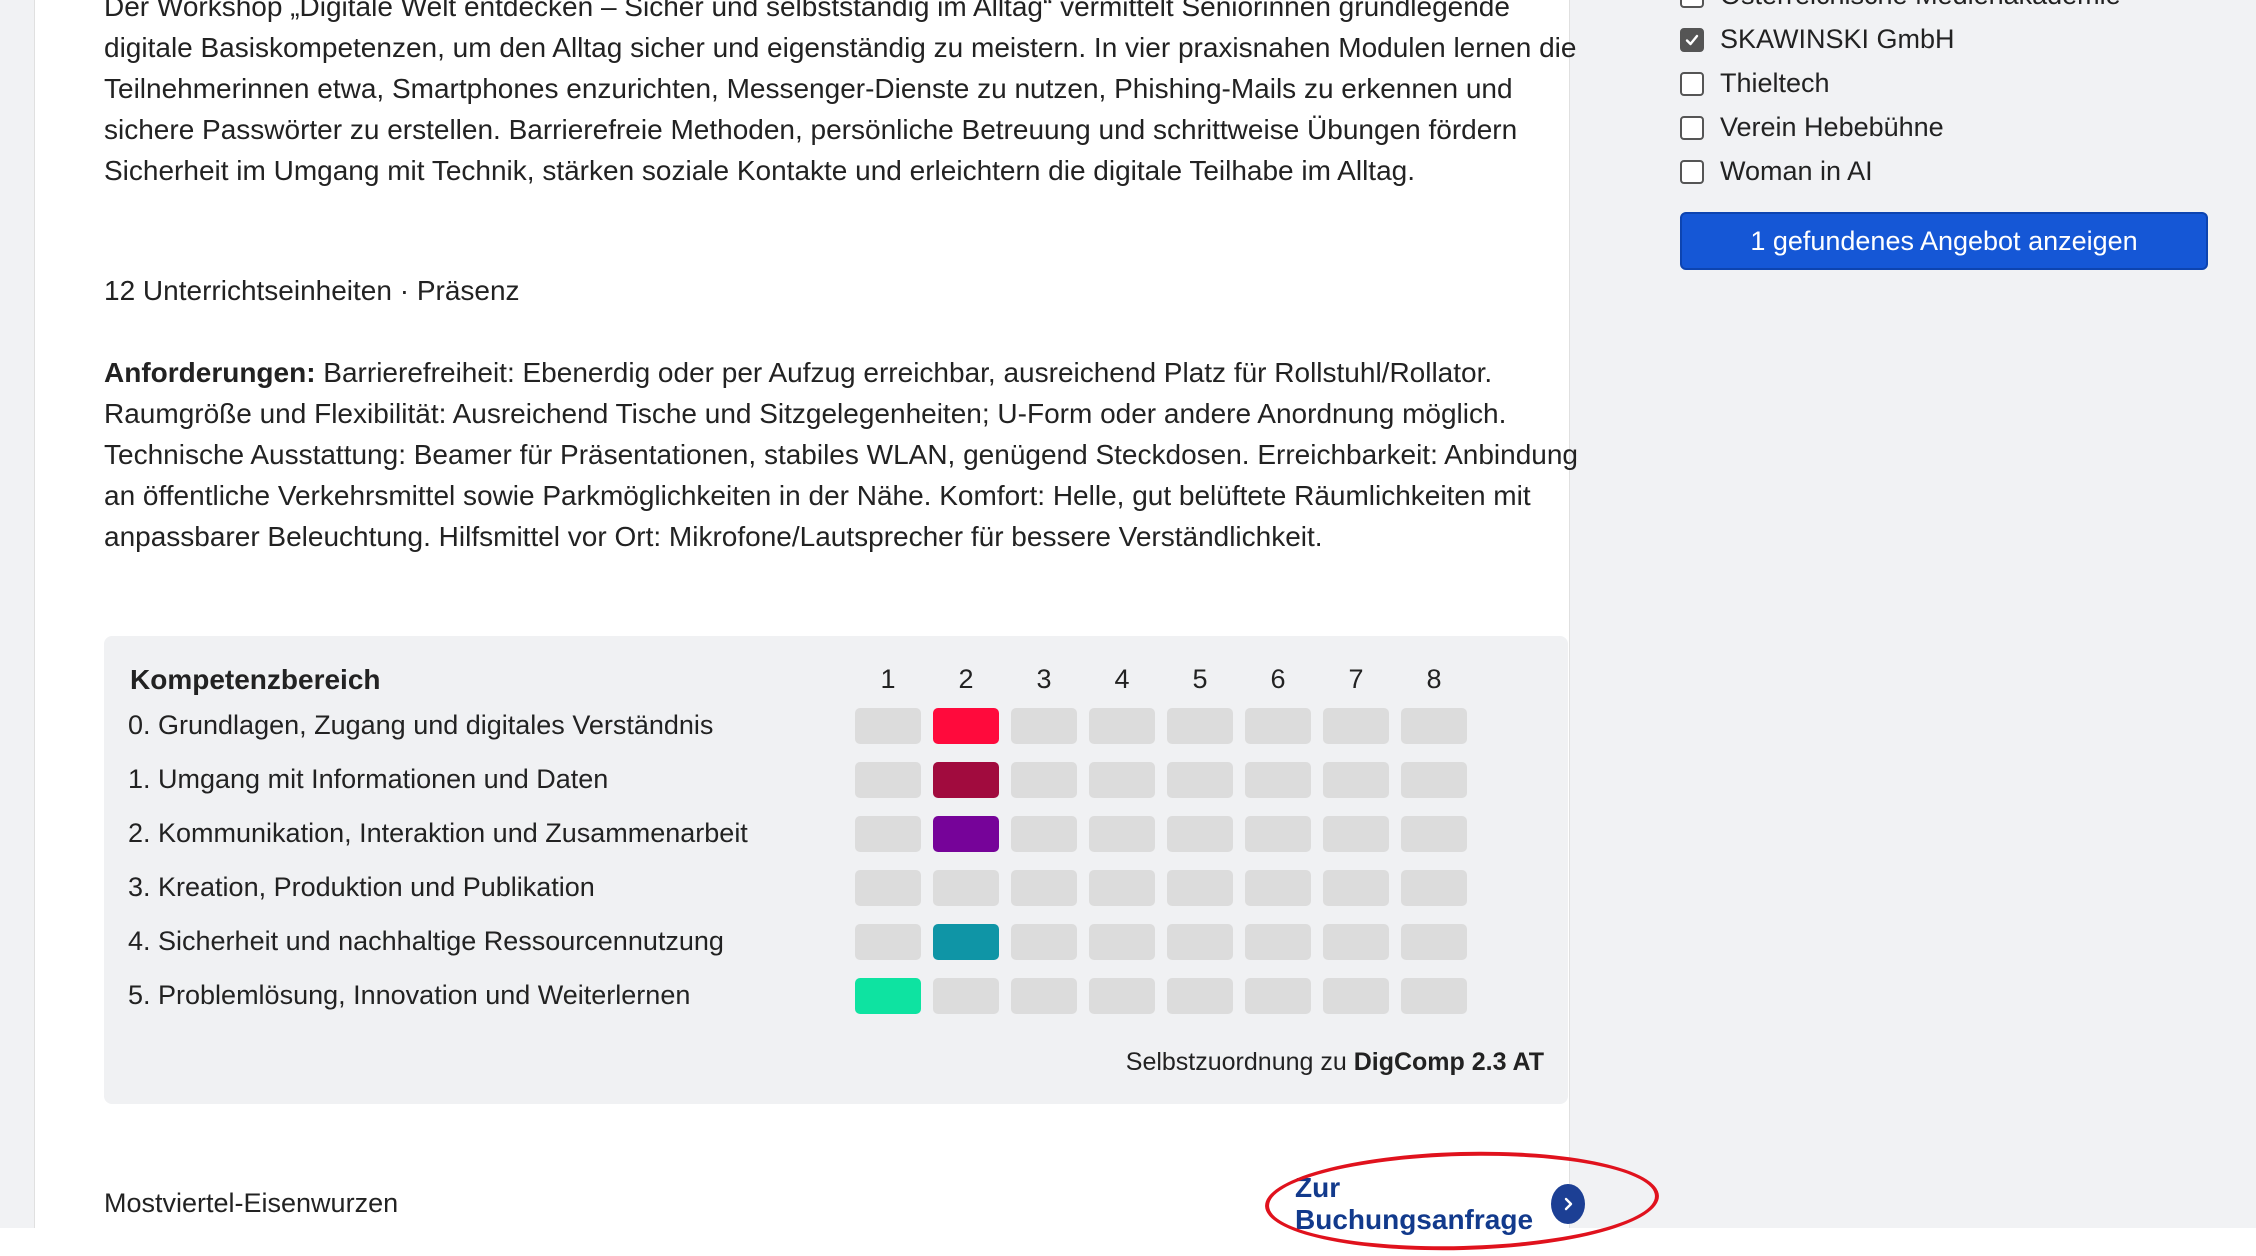  I want to click on level-header-1: 1, so click(888, 679).